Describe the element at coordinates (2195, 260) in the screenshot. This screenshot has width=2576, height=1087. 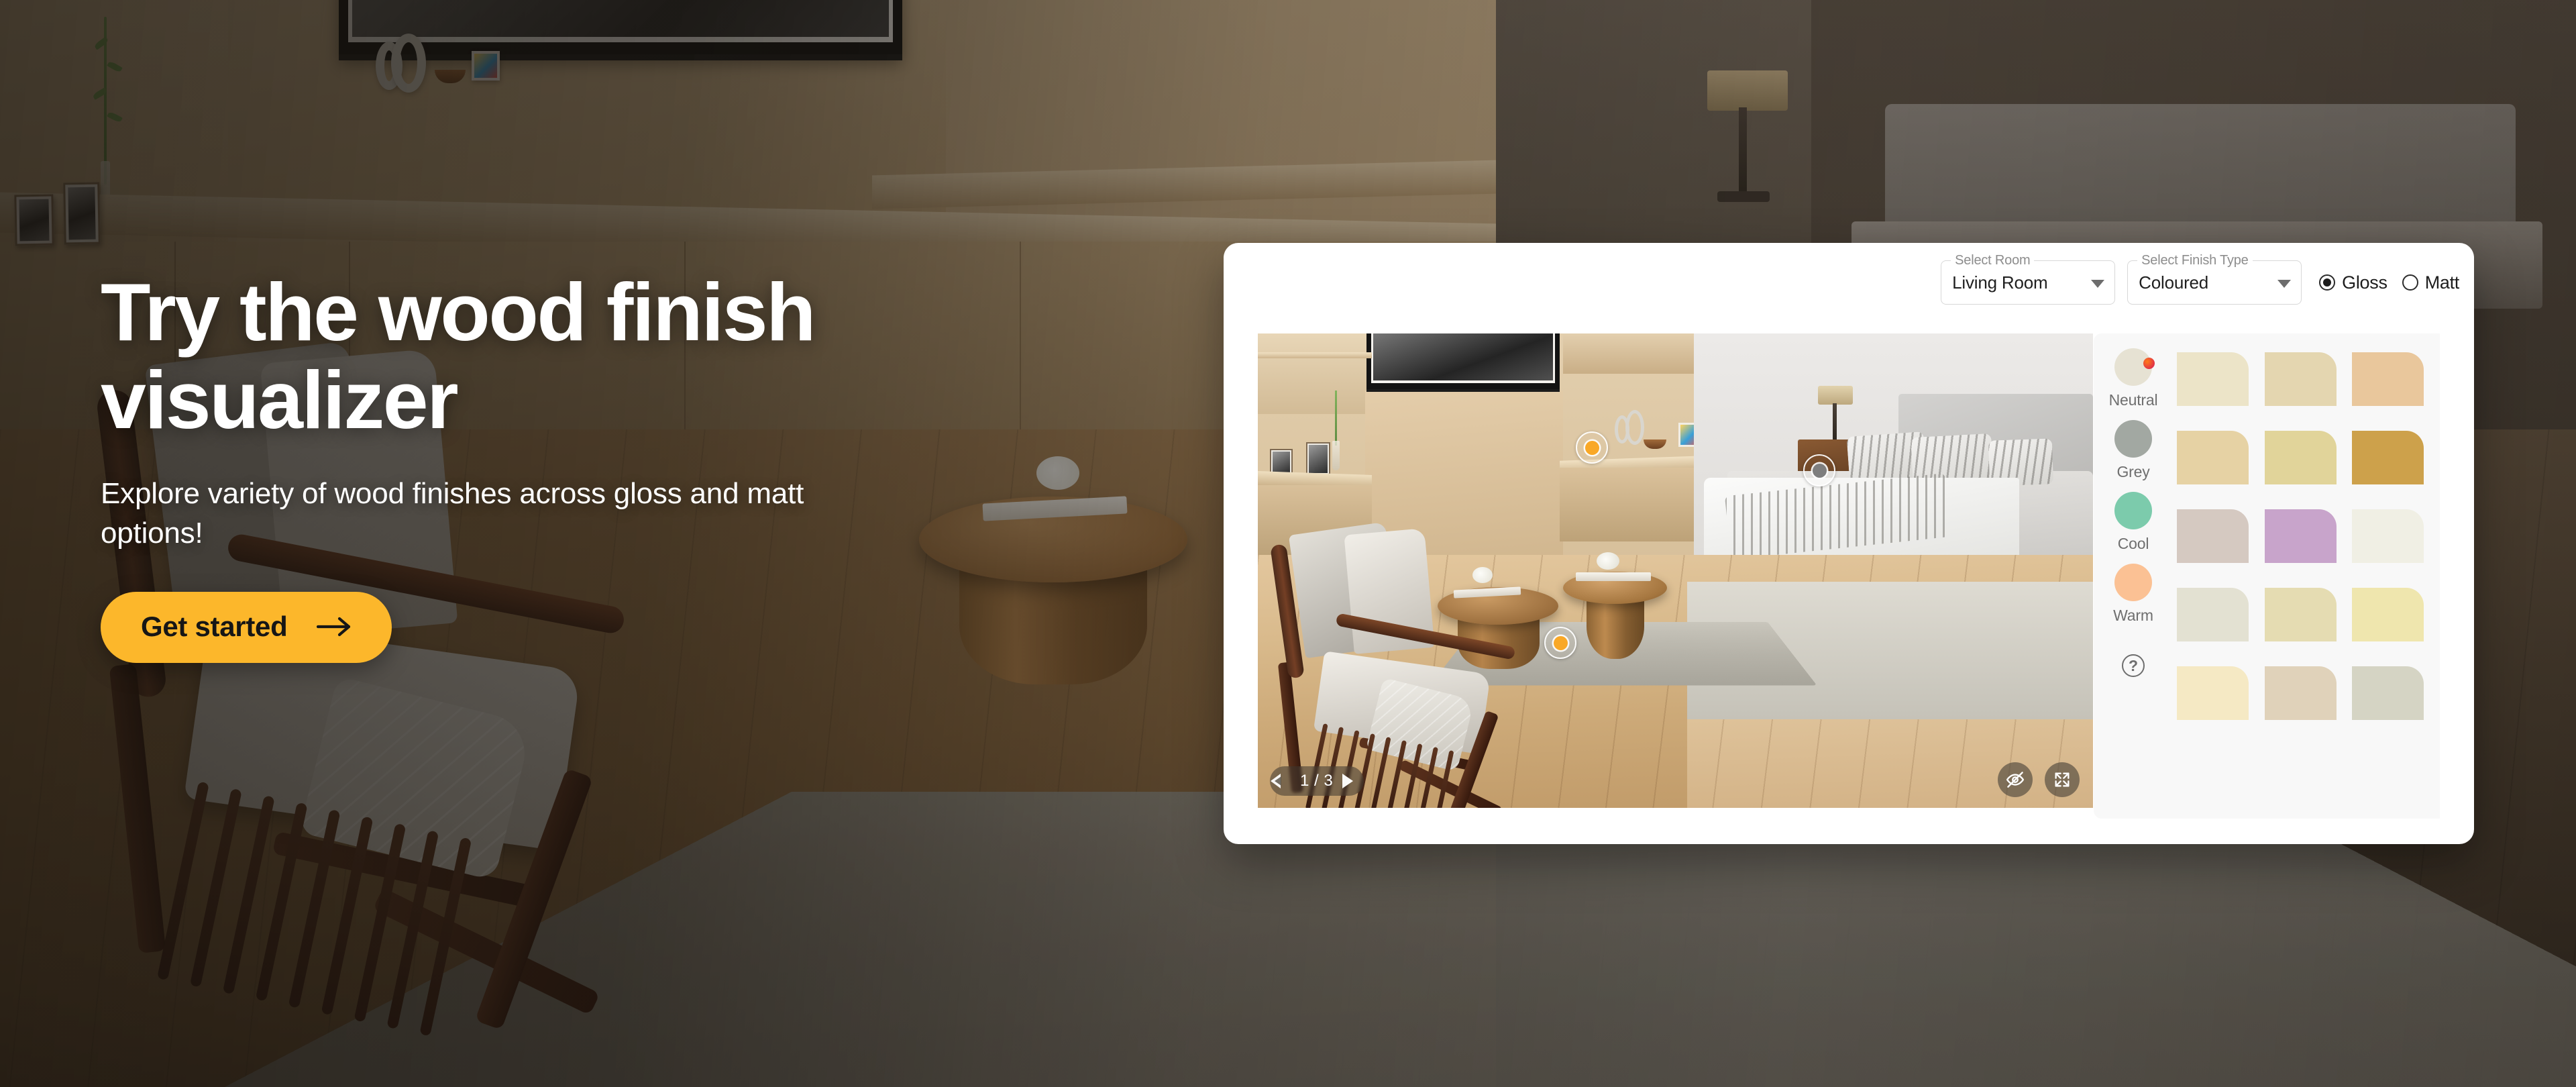
I see `select-finish-type-legend: Select Finish Type` at that location.